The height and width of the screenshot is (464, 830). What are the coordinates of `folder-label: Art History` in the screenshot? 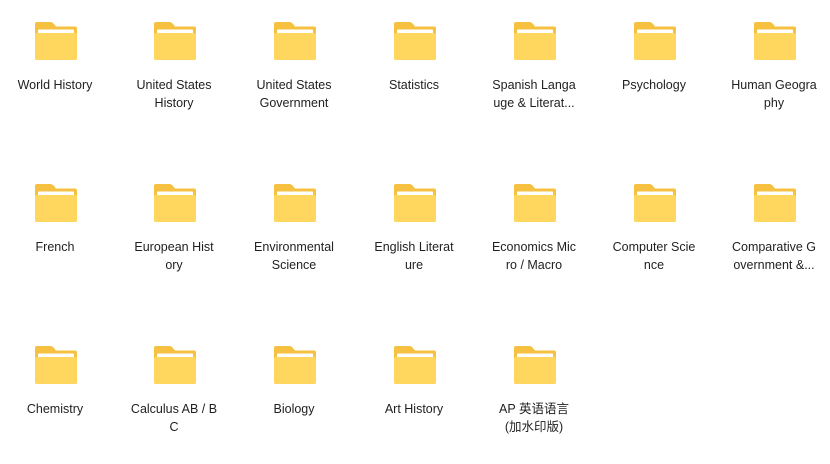 It's located at (414, 409).